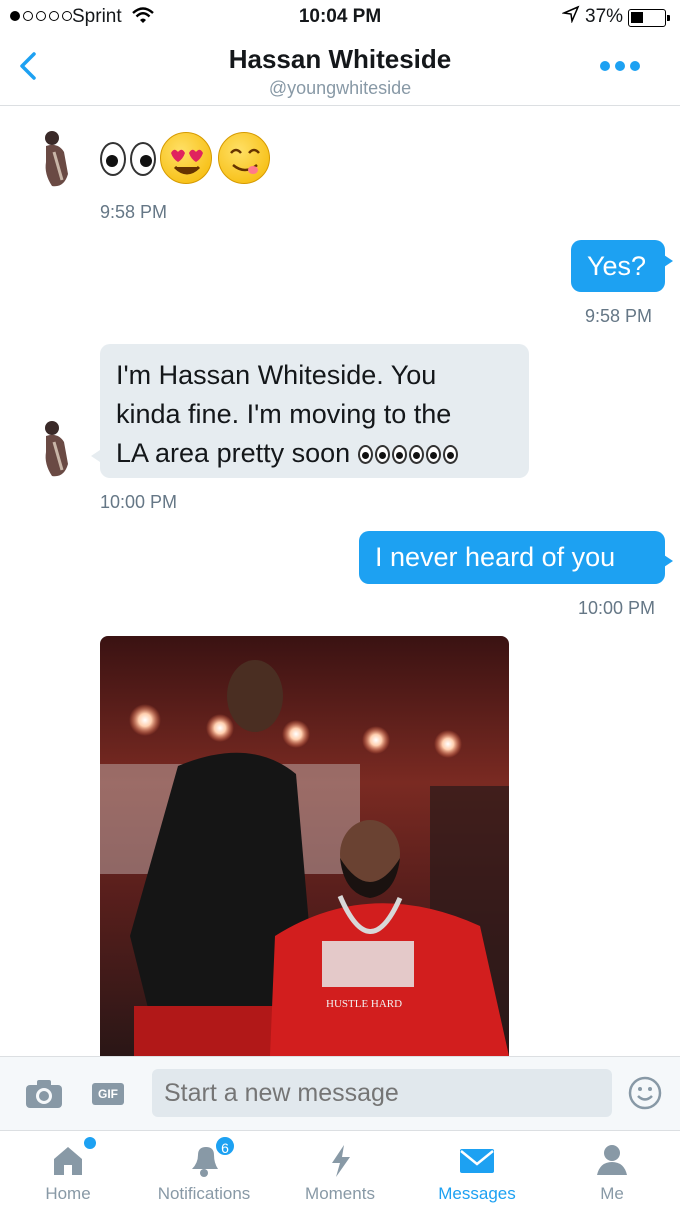  I want to click on message-line: LA area pretty soon, so click(233, 453).